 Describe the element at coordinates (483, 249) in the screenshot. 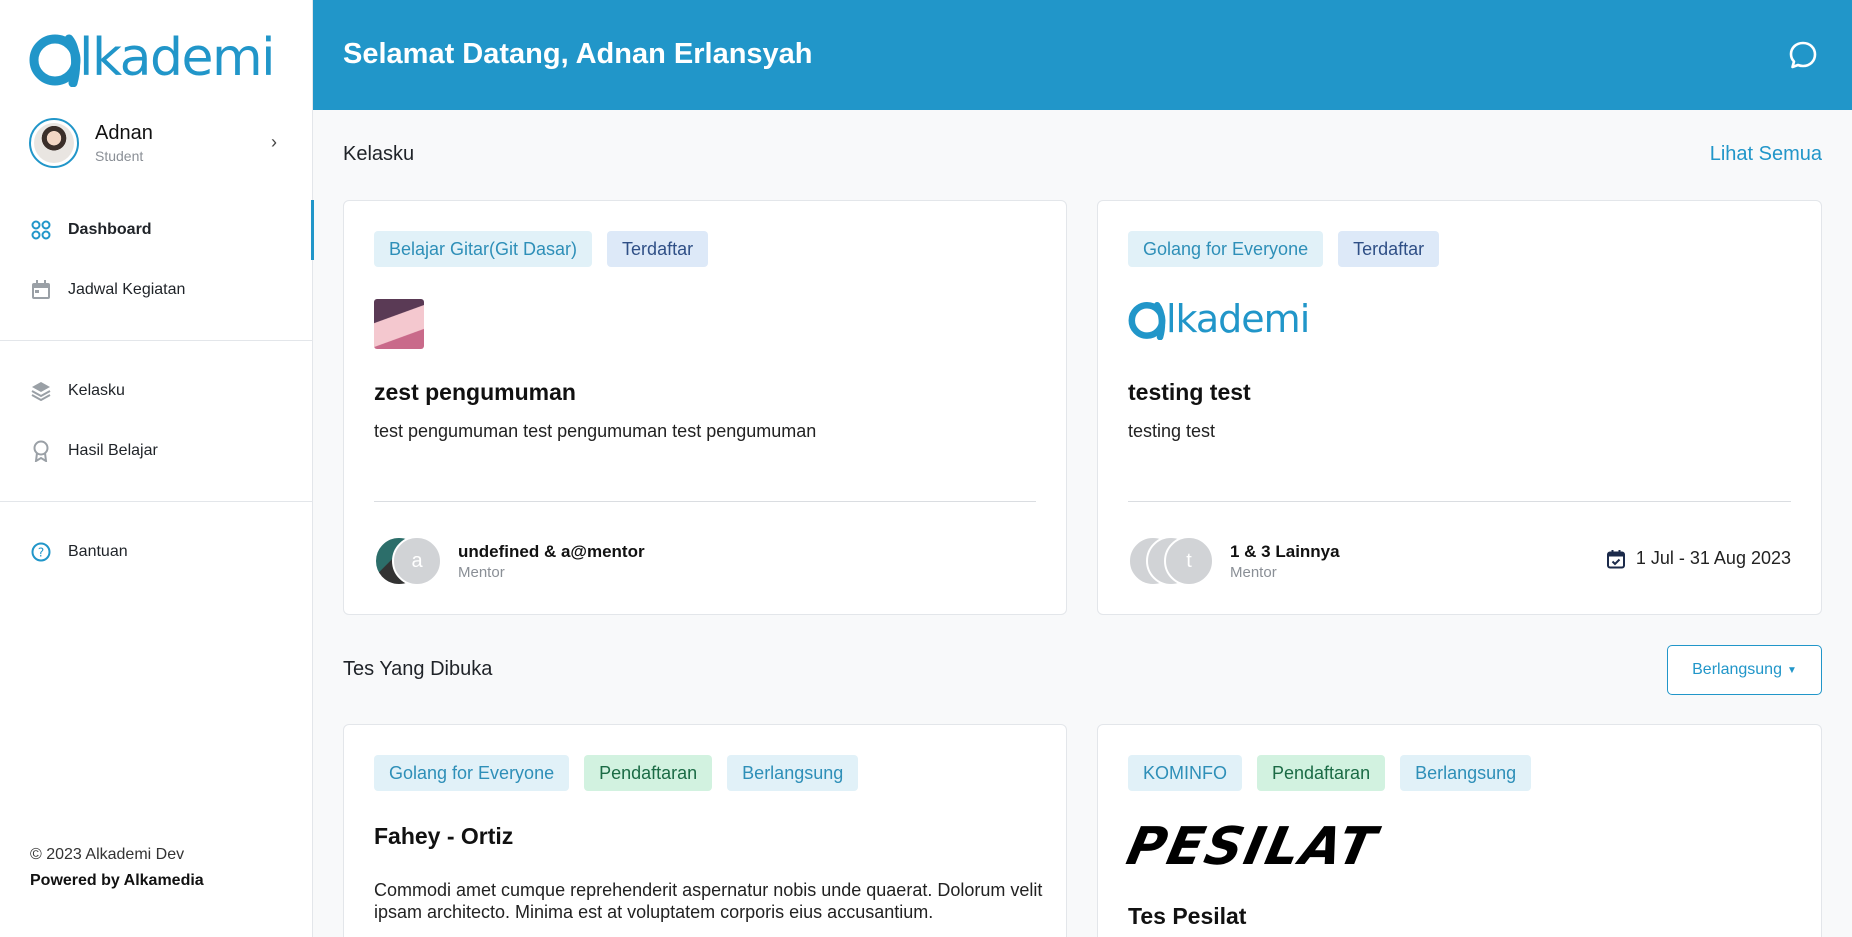

I see `course-badge: Belajar Gitar(Git Dasar)` at that location.